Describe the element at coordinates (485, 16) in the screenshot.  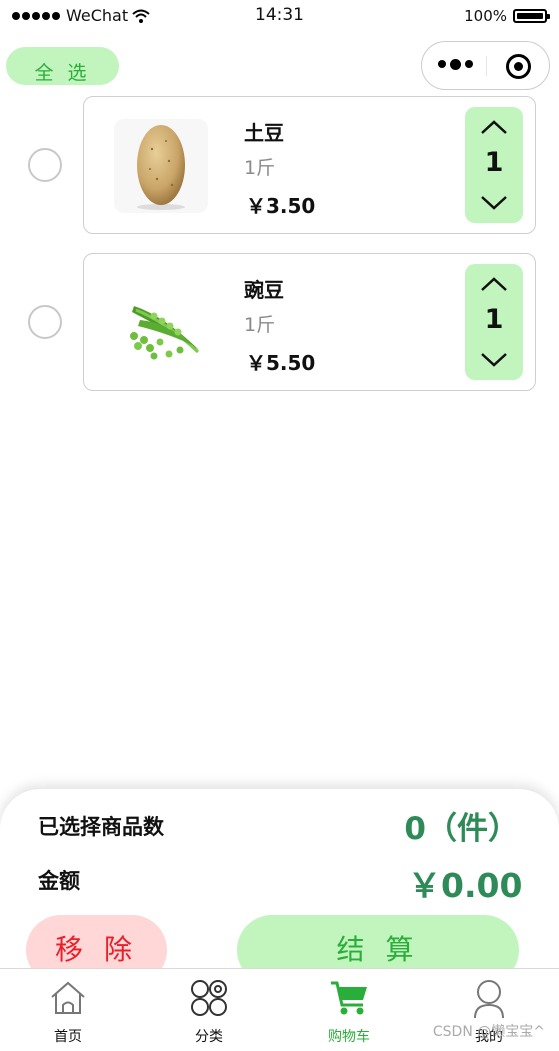
I see `battery-percent: 100%` at that location.